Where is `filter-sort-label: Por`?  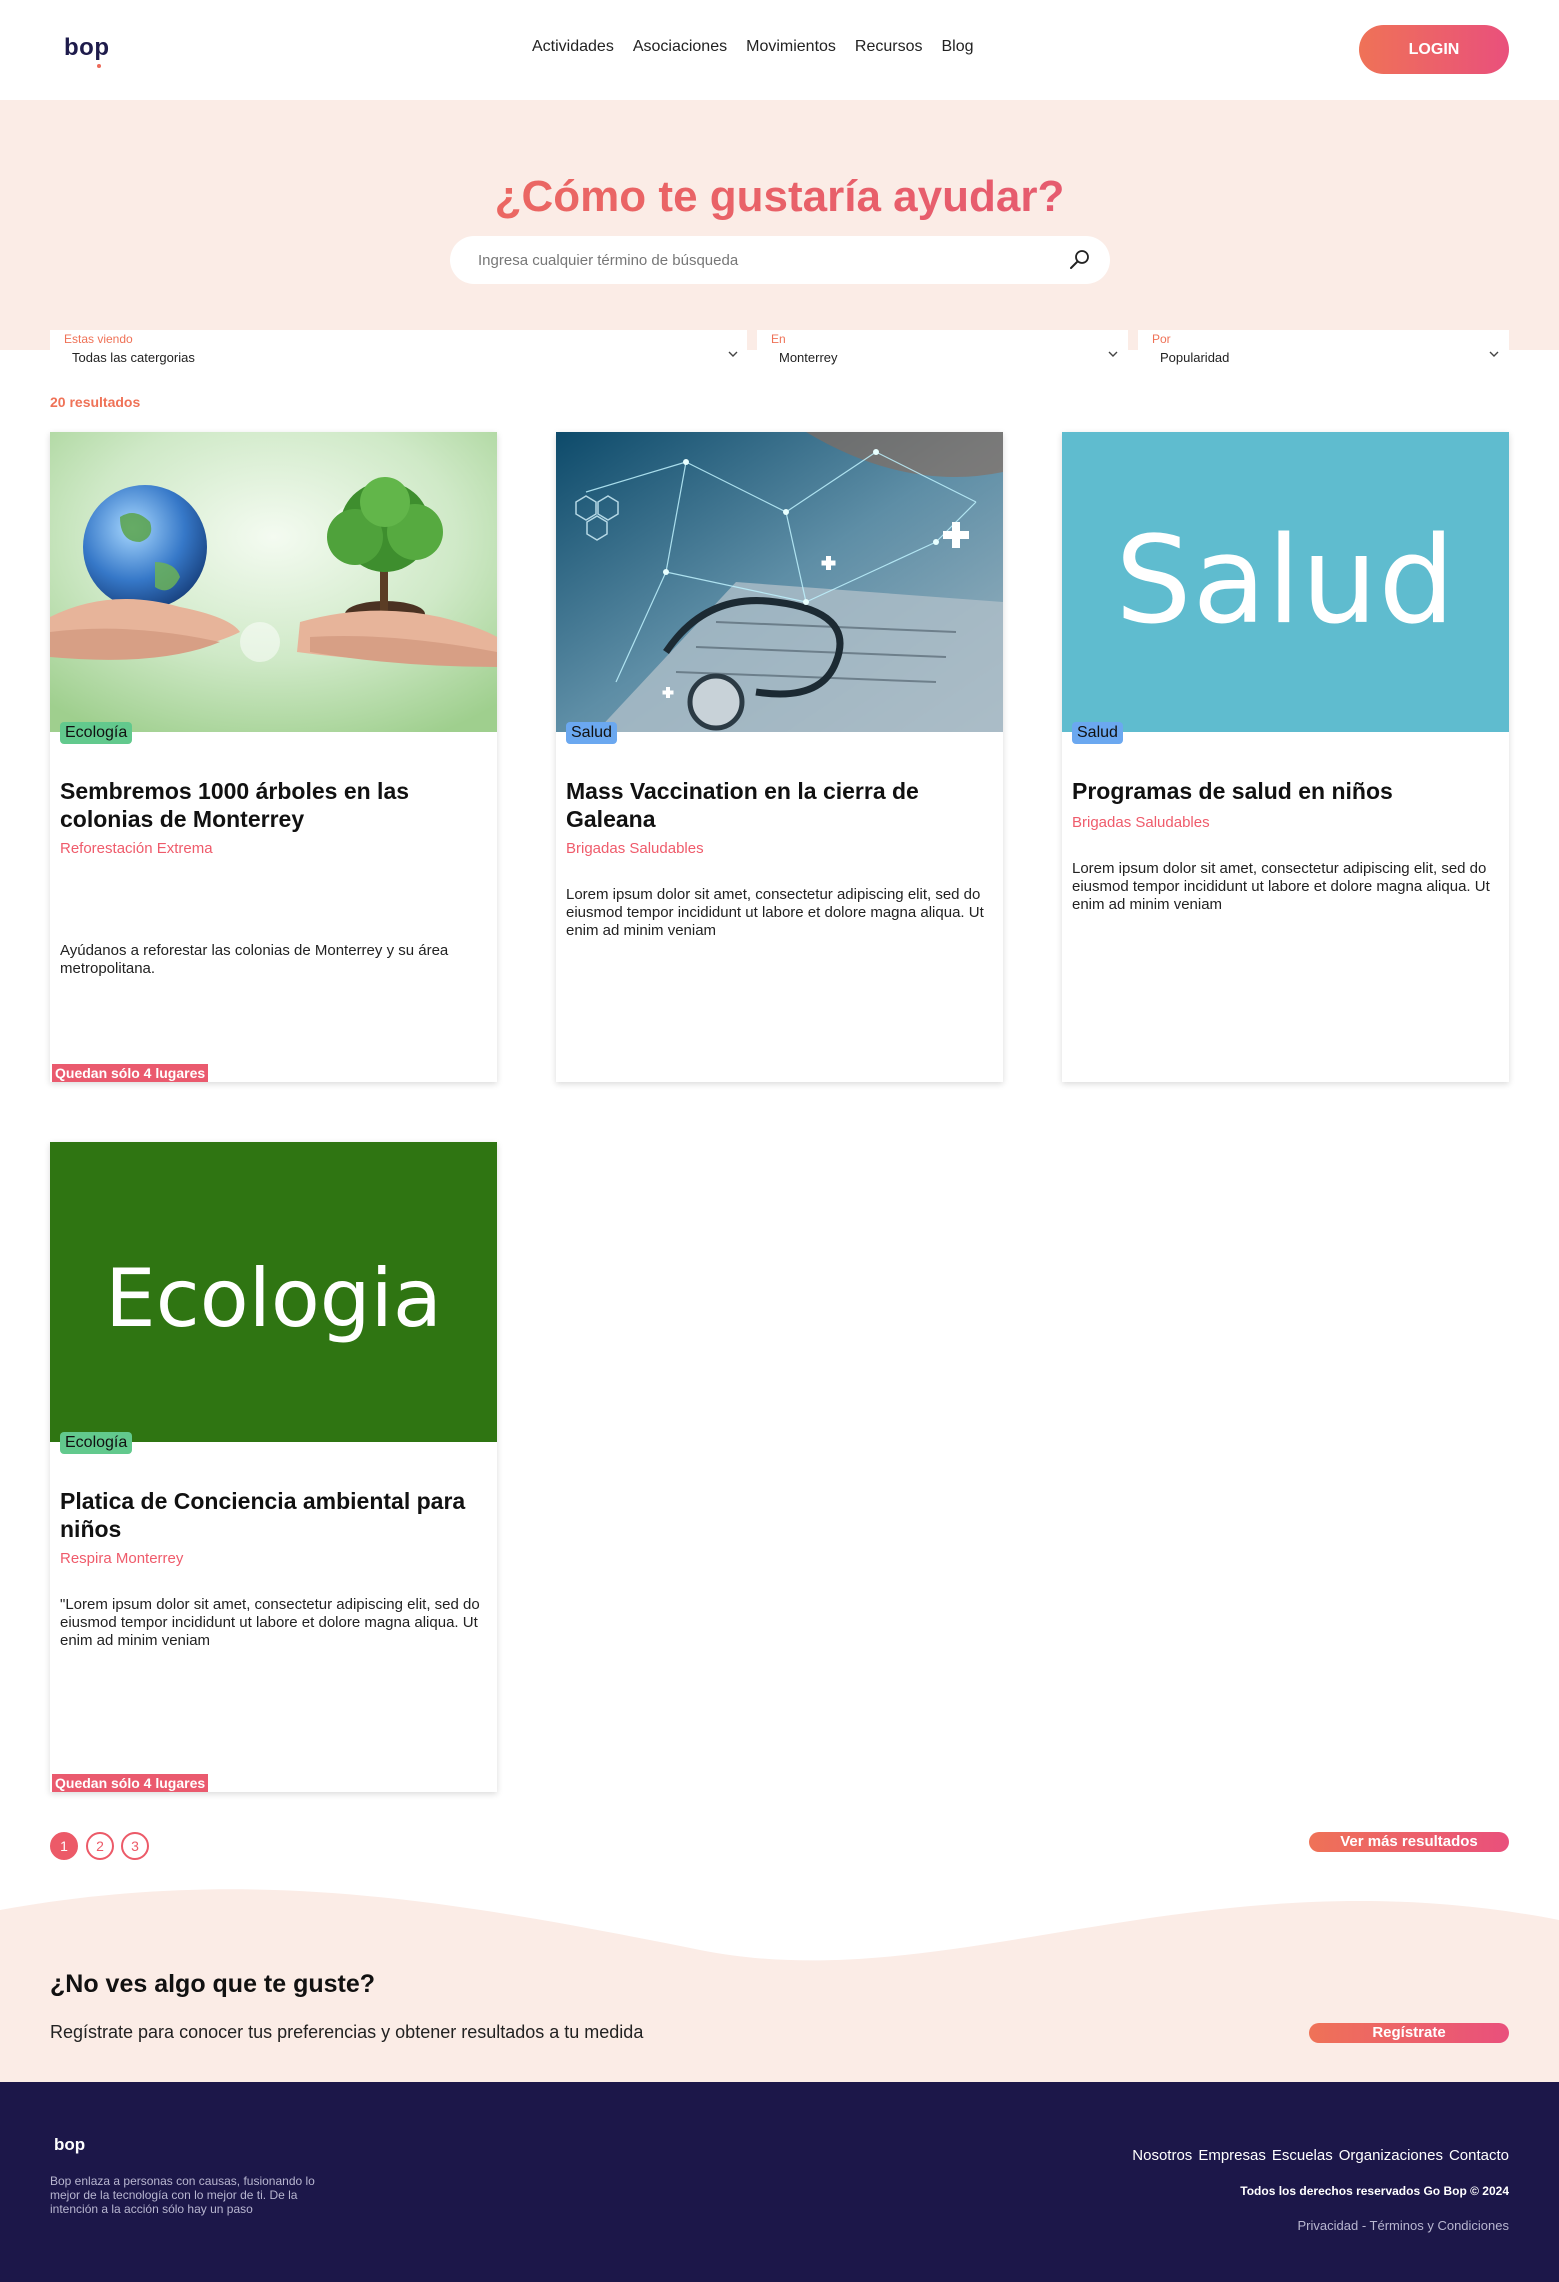 filter-sort-label: Por is located at coordinates (1161, 339).